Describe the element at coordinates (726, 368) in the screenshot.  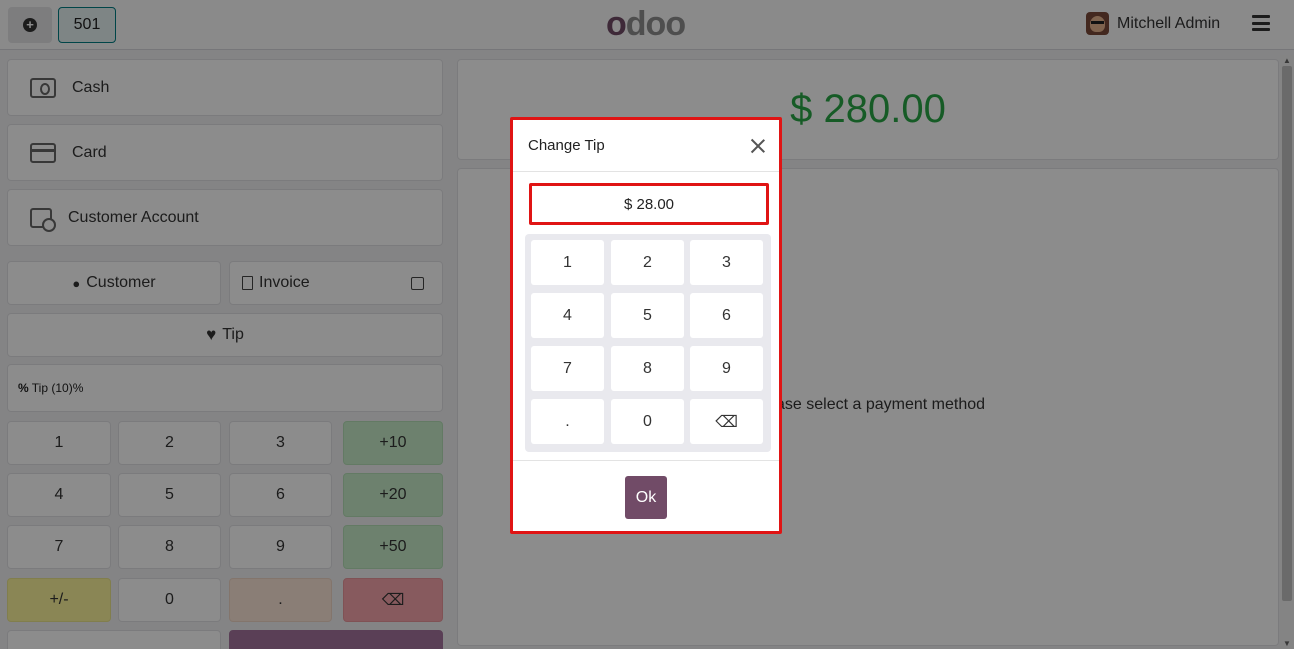
I see `dialog-key-9: 9` at that location.